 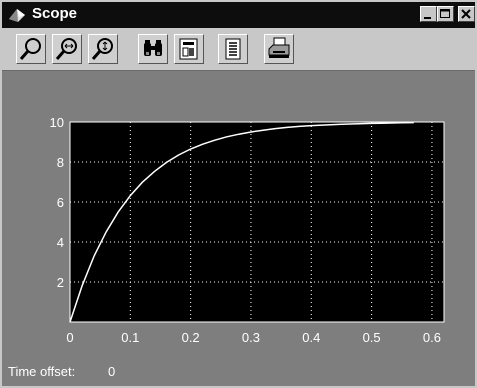 What do you see at coordinates (191, 337) in the screenshot?
I see `x-tick-label: 0.2` at bounding box center [191, 337].